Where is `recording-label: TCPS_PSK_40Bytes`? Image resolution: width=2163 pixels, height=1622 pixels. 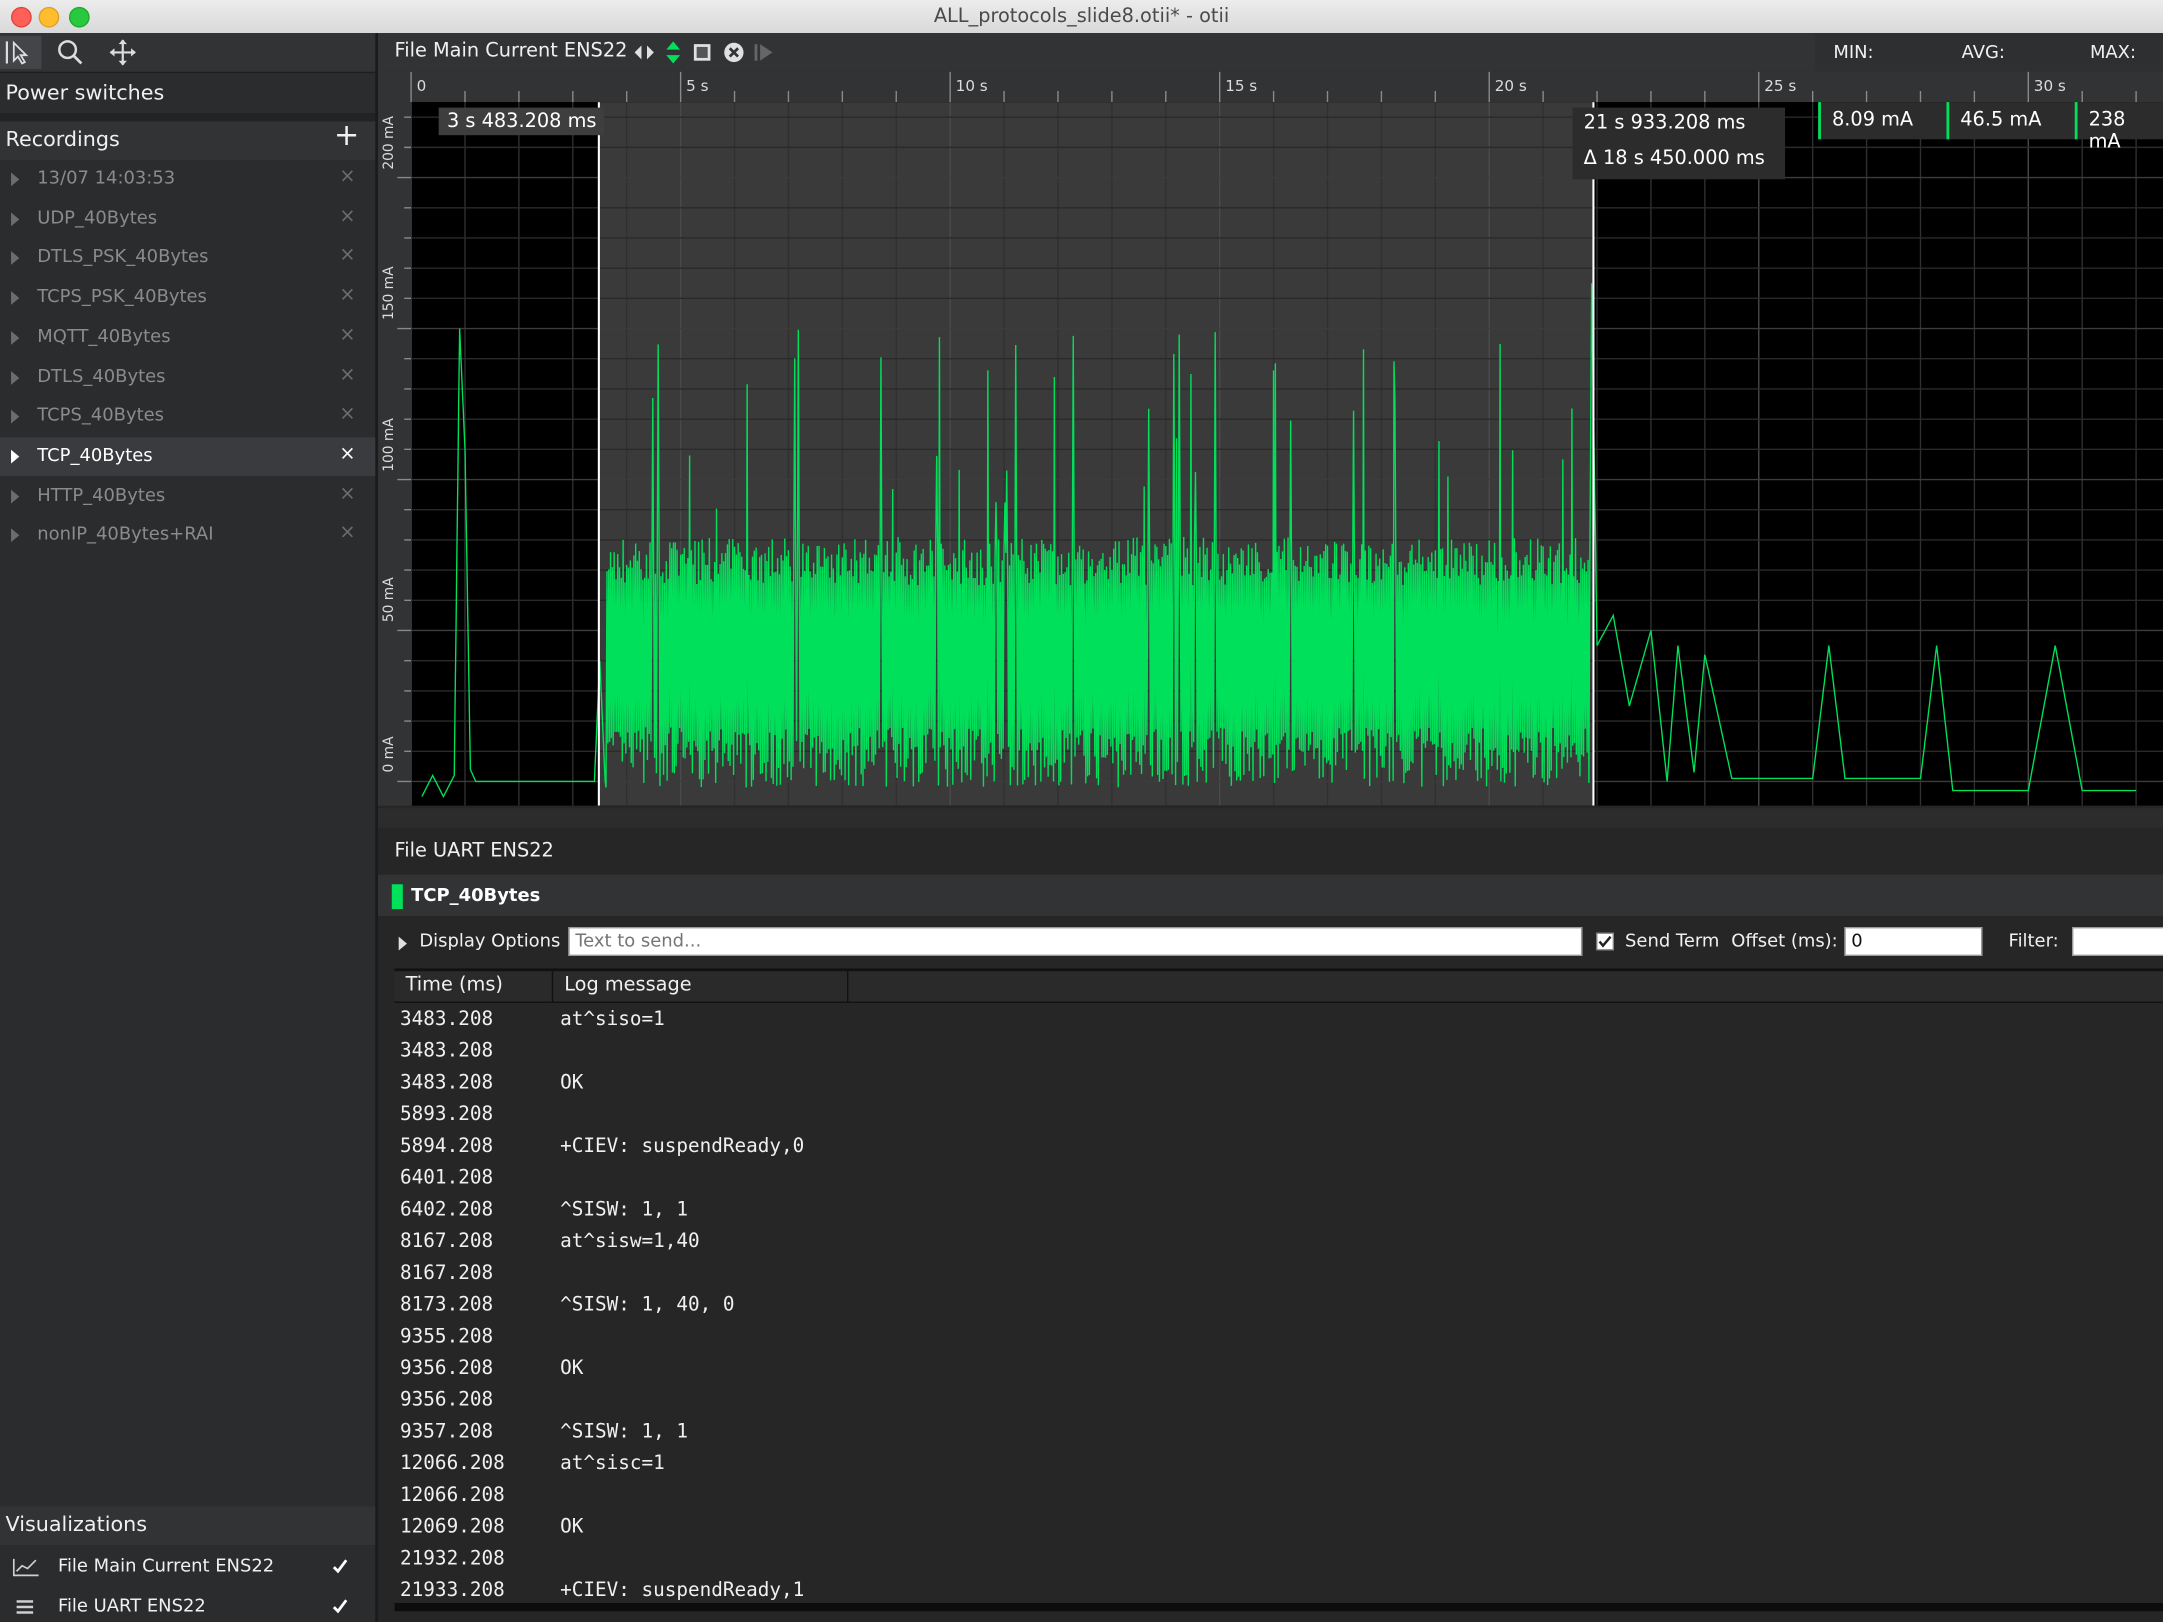
recording-label: TCPS_PSK_40Bytes is located at coordinates (122, 297).